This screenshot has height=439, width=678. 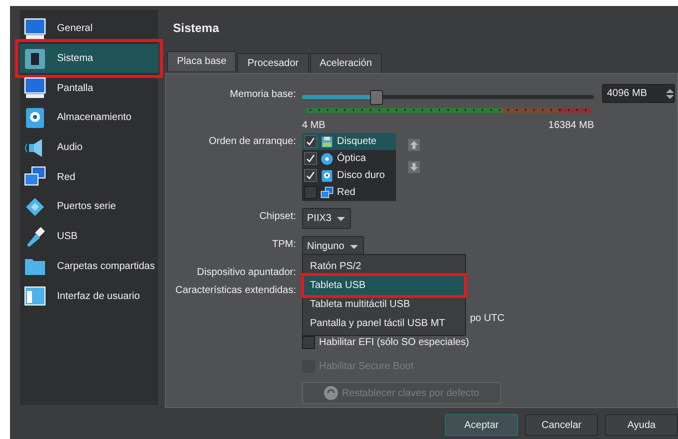 What do you see at coordinates (346, 63) in the screenshot?
I see `tab: Aceleración` at bounding box center [346, 63].